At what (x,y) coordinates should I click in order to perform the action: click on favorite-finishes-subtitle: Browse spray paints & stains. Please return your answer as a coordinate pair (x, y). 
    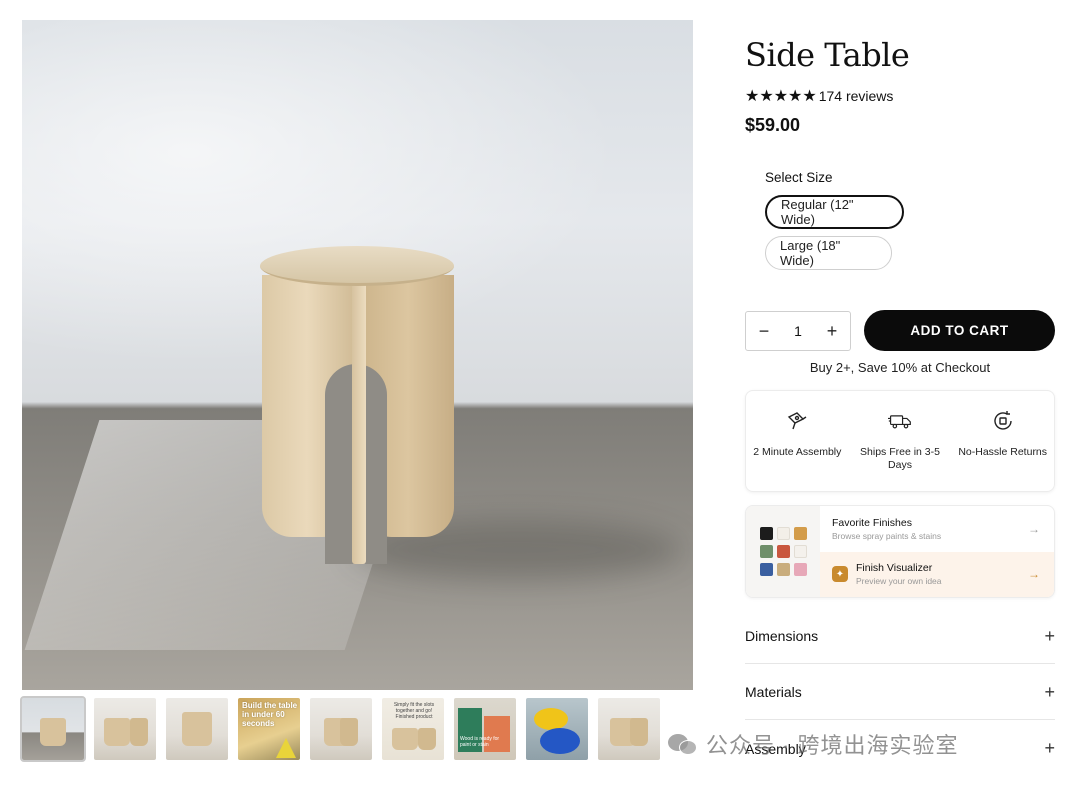
    Looking at the image, I should click on (887, 535).